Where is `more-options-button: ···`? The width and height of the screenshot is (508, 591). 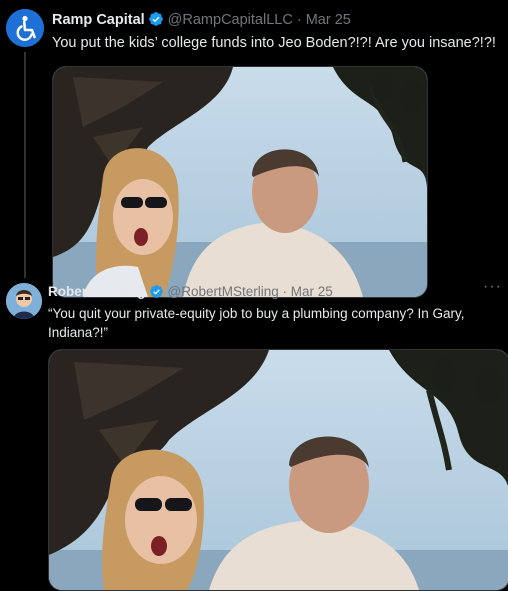 more-options-button: ··· is located at coordinates (492, 287).